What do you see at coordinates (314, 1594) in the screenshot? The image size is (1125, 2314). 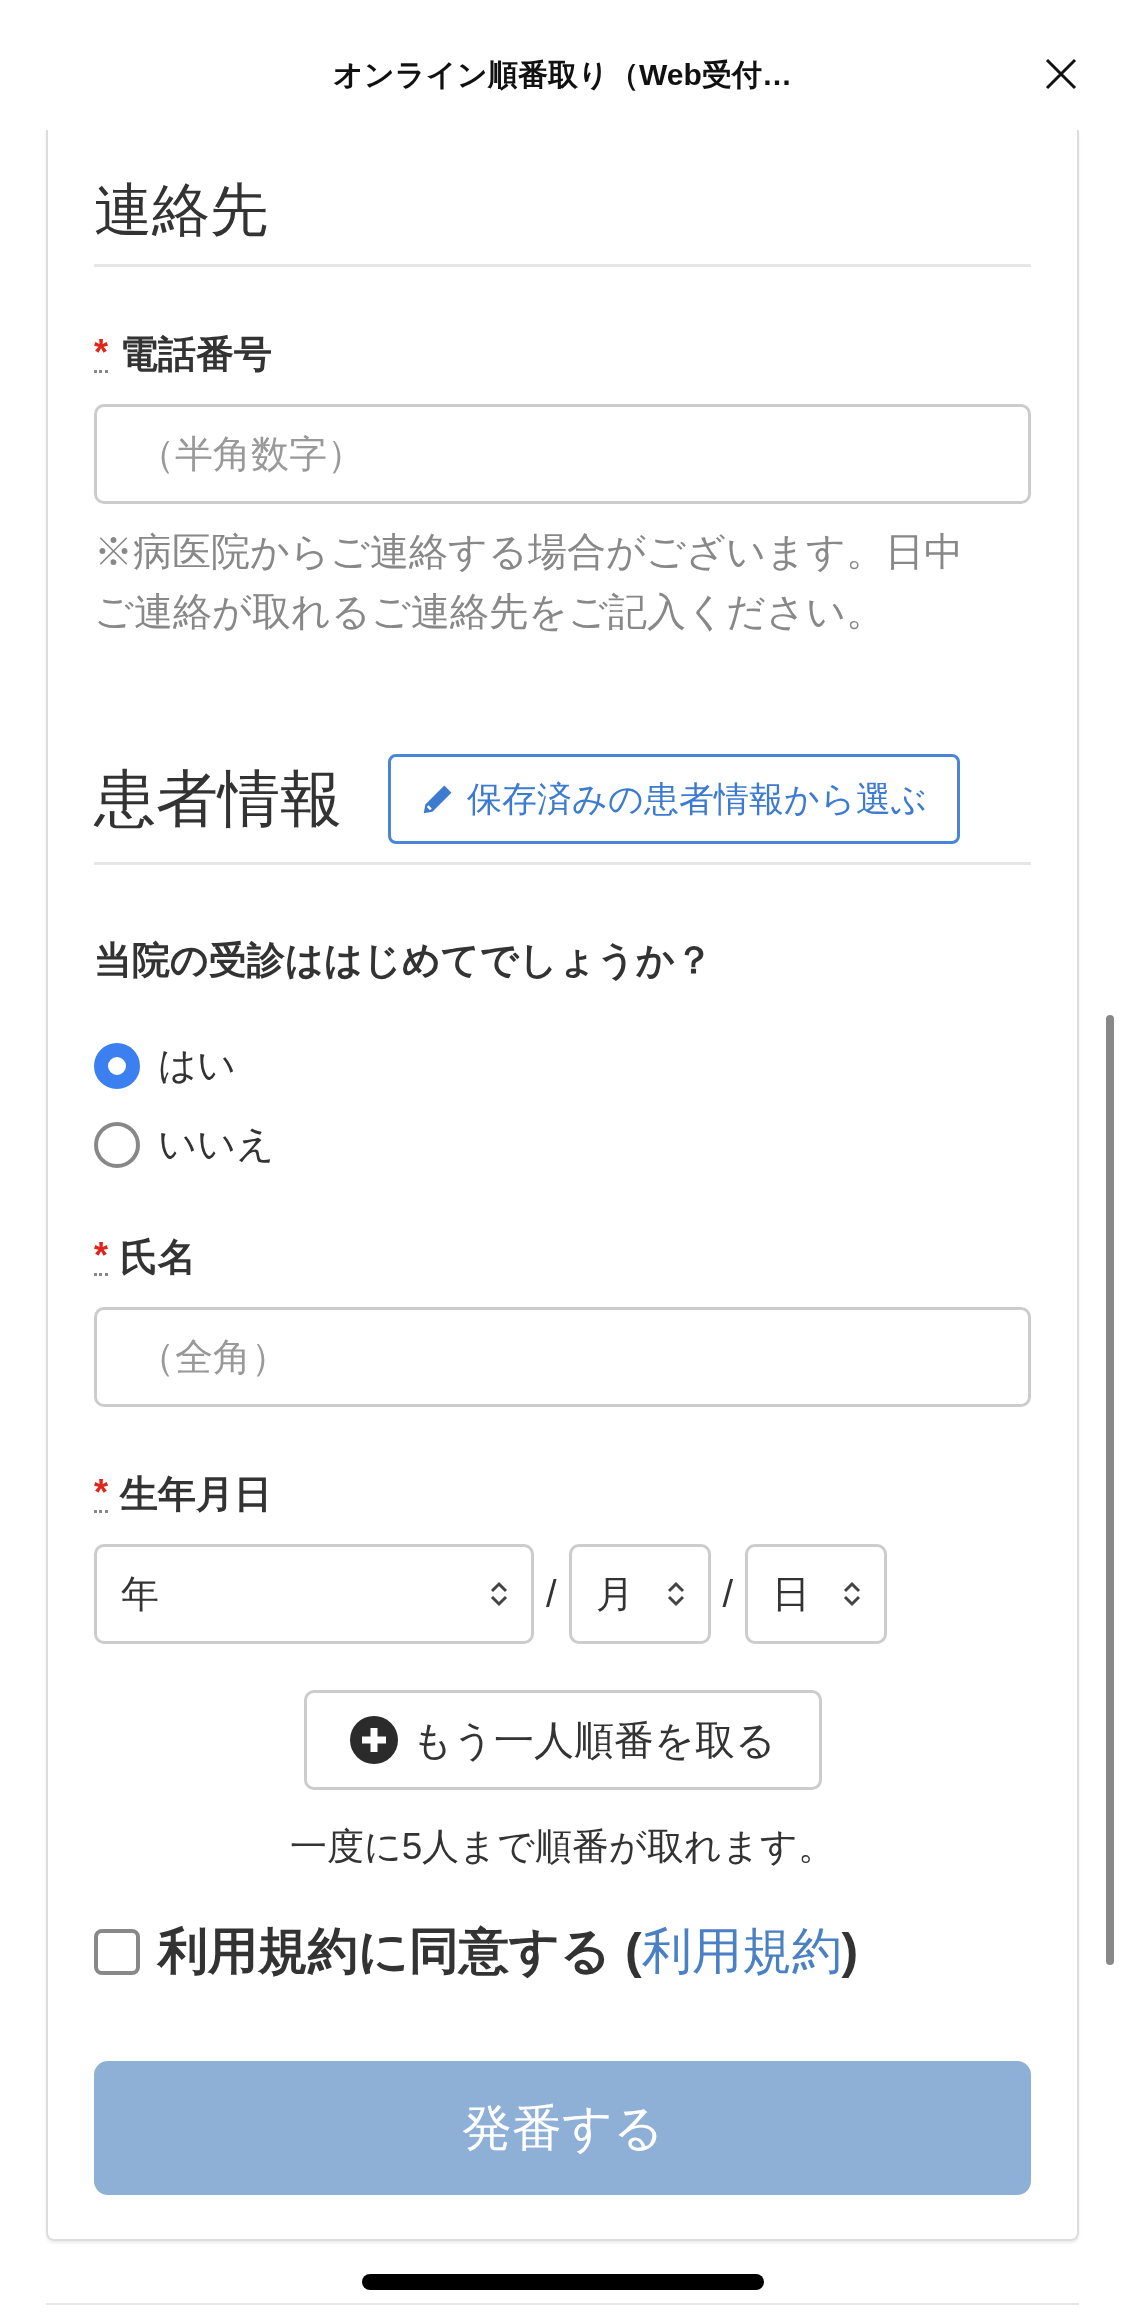 I see `date-select: 年` at bounding box center [314, 1594].